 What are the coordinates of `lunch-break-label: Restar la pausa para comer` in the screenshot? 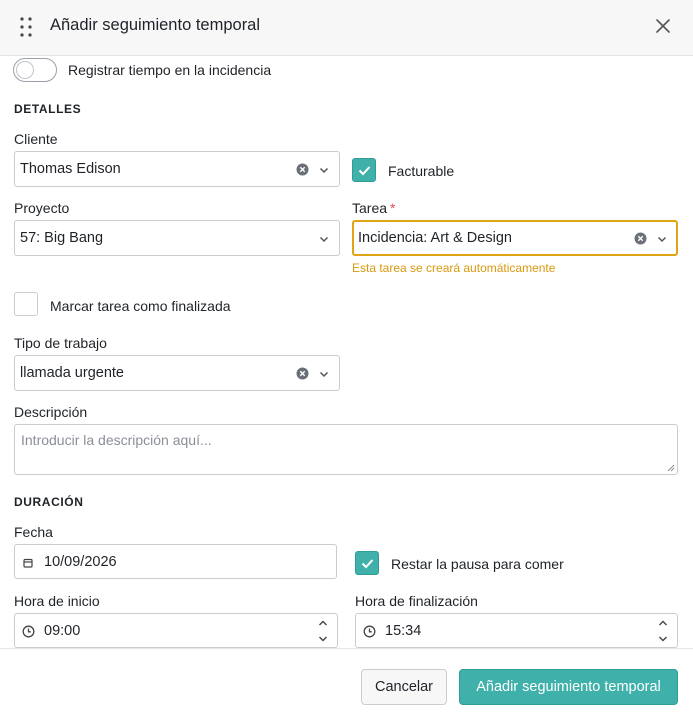 It's located at (477, 564).